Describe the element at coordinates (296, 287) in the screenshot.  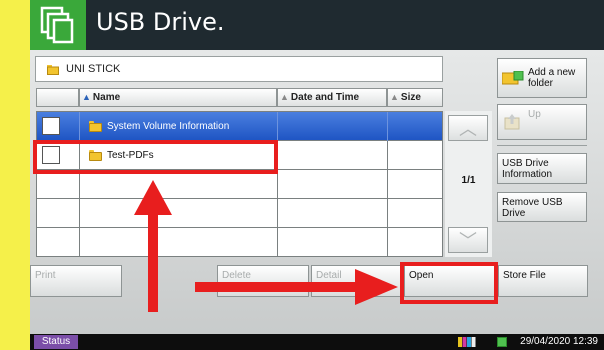
I see `arrow-right` at that location.